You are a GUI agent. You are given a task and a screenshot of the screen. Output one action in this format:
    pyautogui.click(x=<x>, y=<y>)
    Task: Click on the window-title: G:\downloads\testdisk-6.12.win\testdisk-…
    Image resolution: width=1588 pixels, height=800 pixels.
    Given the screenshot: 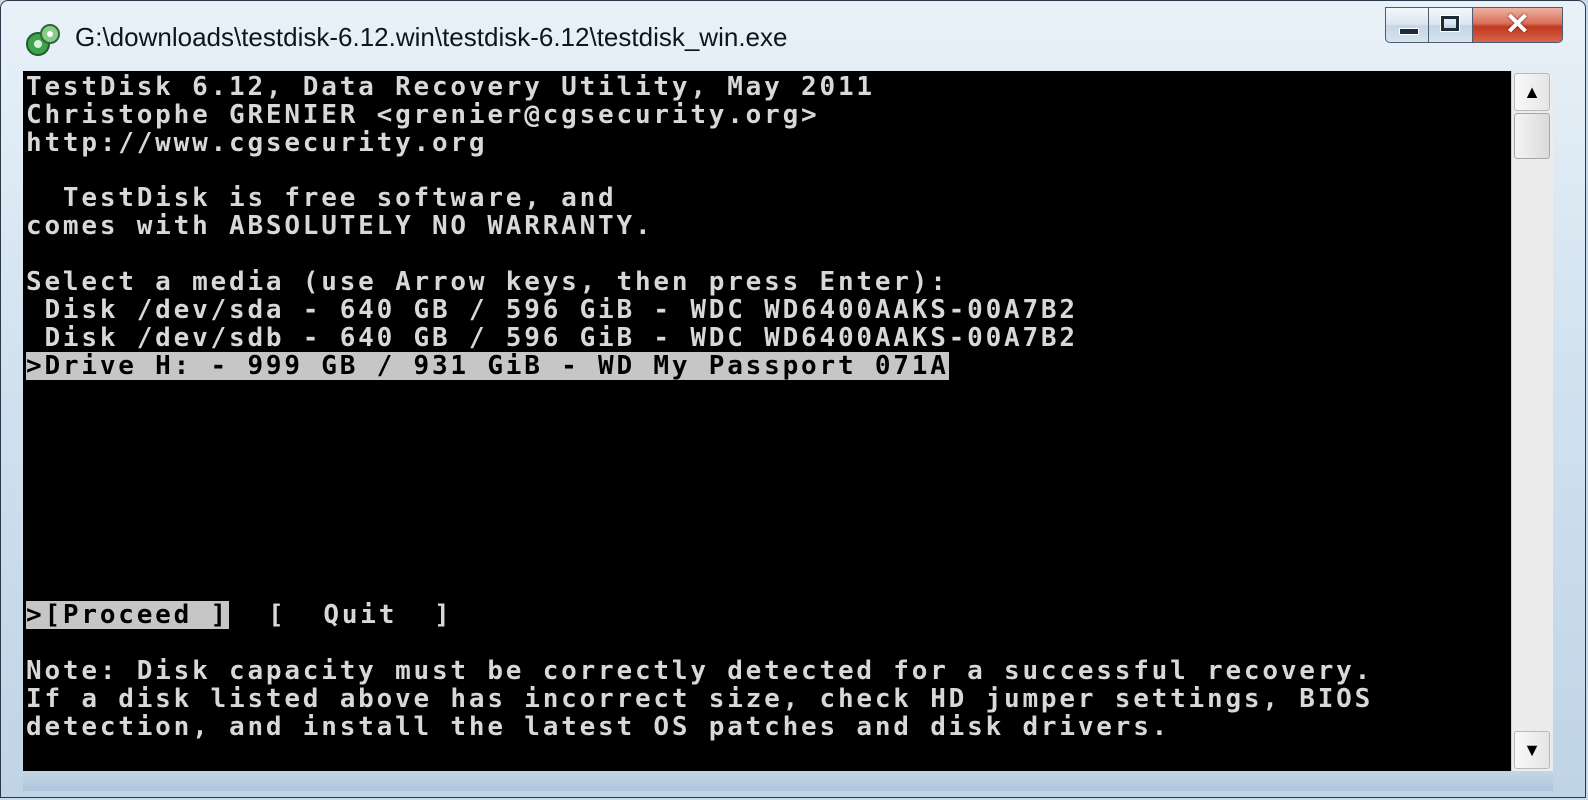 What is the action you would take?
    pyautogui.click(x=431, y=37)
    